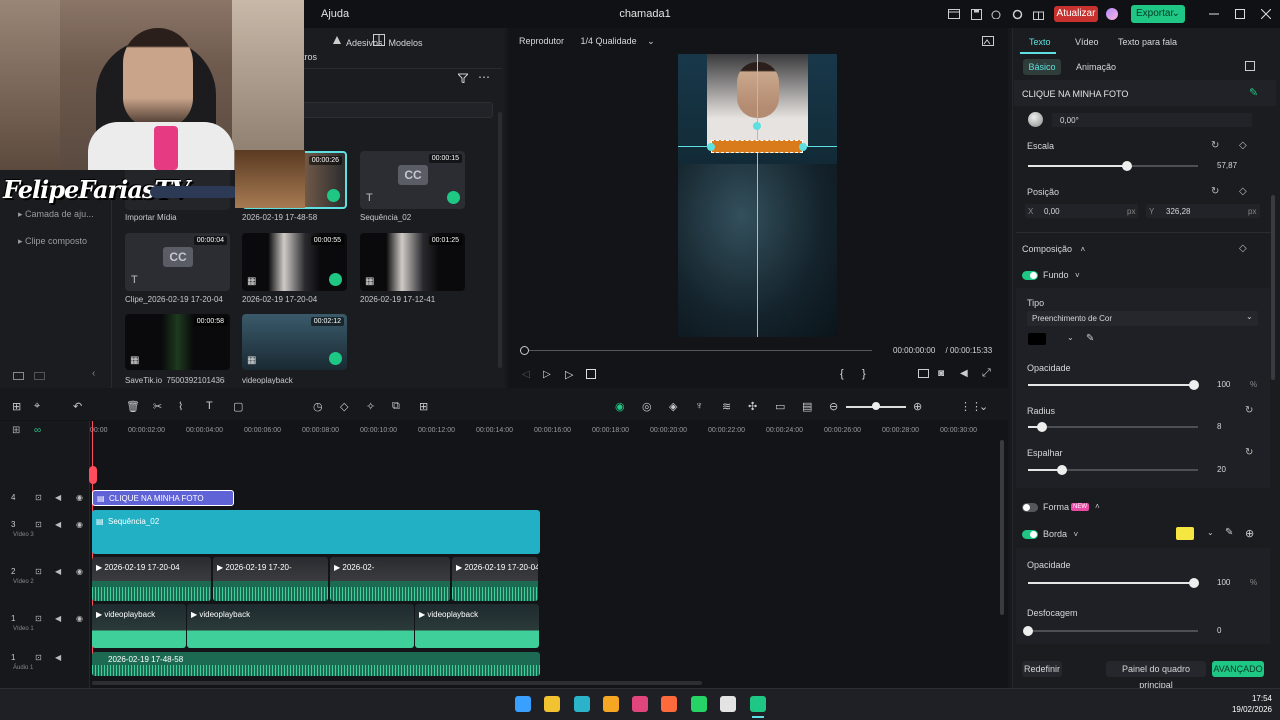 This screenshot has width=1280, height=720. Describe the element at coordinates (1113, 583) in the screenshot. I see `border-opacity-slider` at that location.